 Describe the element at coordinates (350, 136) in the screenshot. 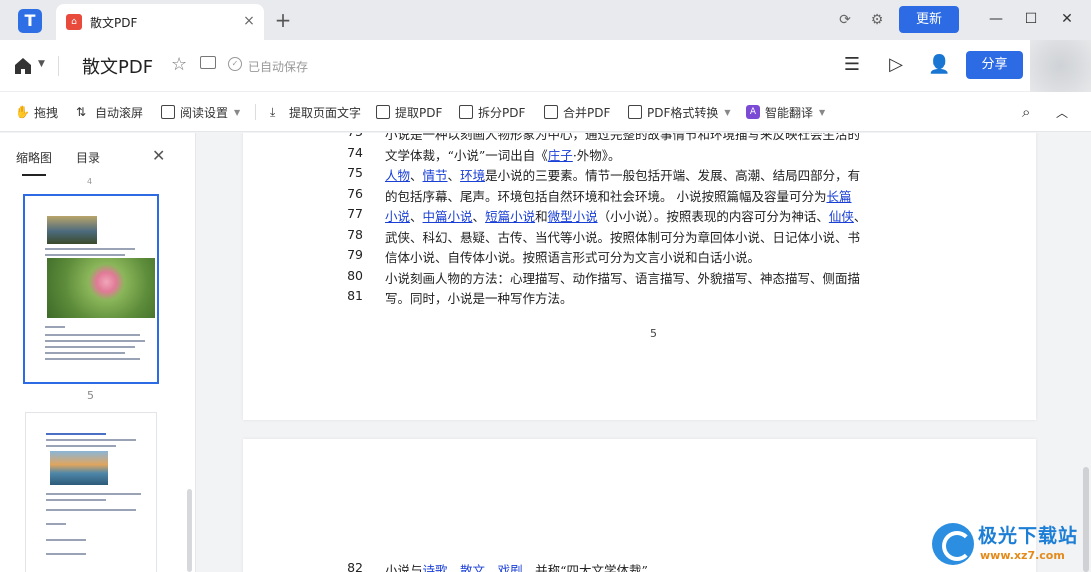

I see `line-number: 73` at that location.